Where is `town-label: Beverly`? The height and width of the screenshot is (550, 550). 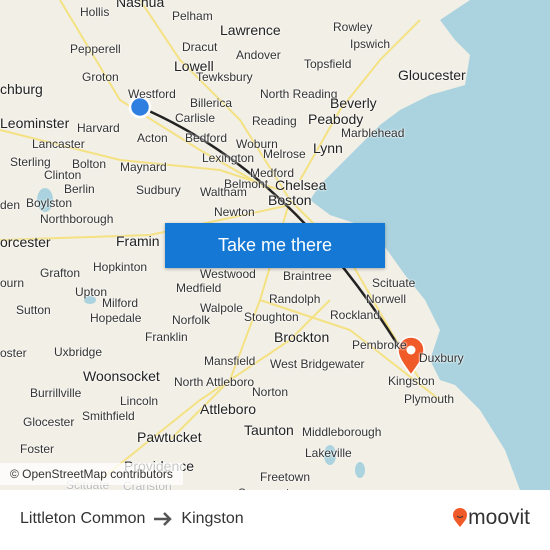
town-label: Beverly is located at coordinates (353, 103).